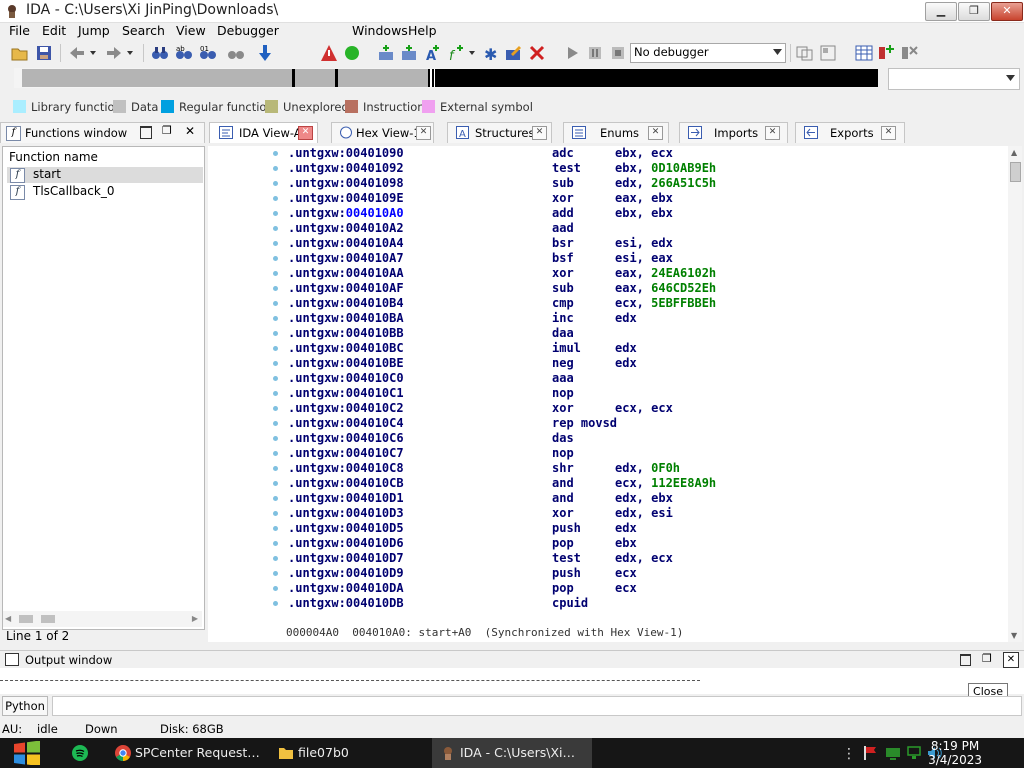 Image resolution: width=1024 pixels, height=768 pixels. I want to click on output-log, so click(512, 681).